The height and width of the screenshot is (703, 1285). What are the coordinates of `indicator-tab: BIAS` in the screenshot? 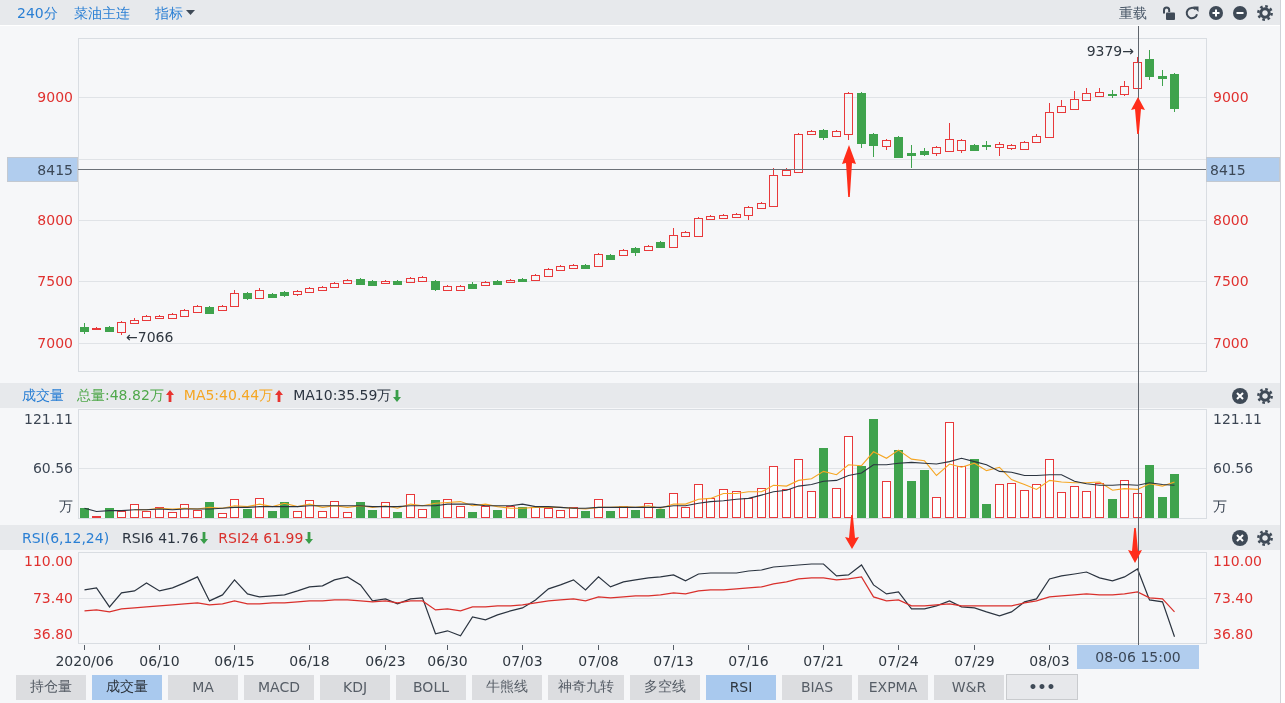 It's located at (817, 687).